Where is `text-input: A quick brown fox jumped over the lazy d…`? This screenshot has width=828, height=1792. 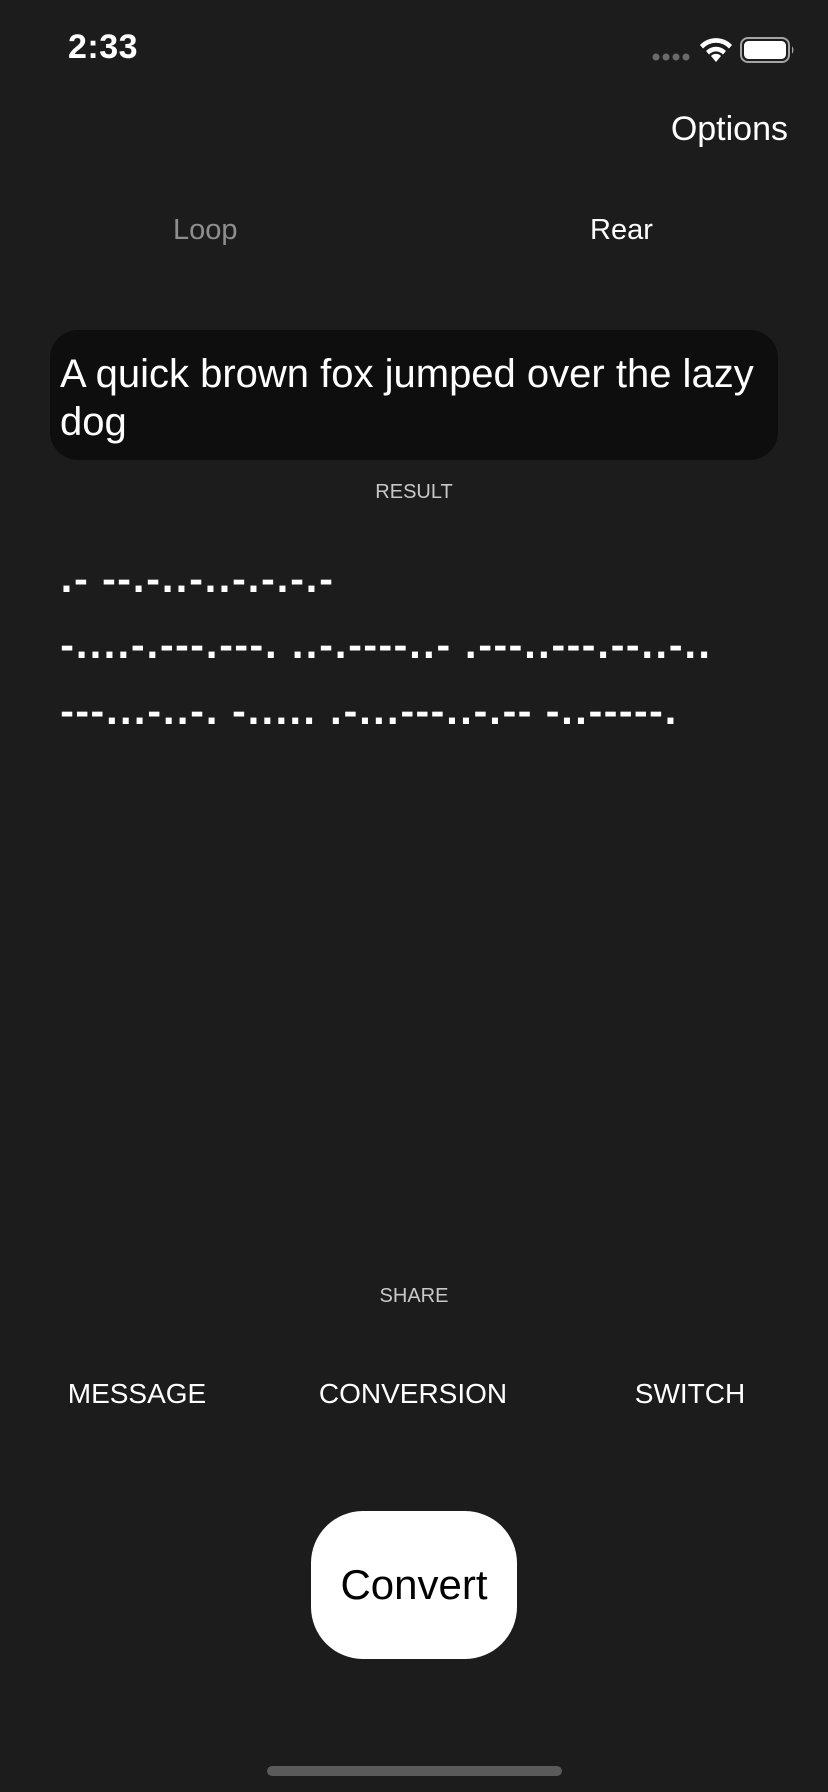
text-input: A quick brown fox jumped over the lazy d… is located at coordinates (414, 395).